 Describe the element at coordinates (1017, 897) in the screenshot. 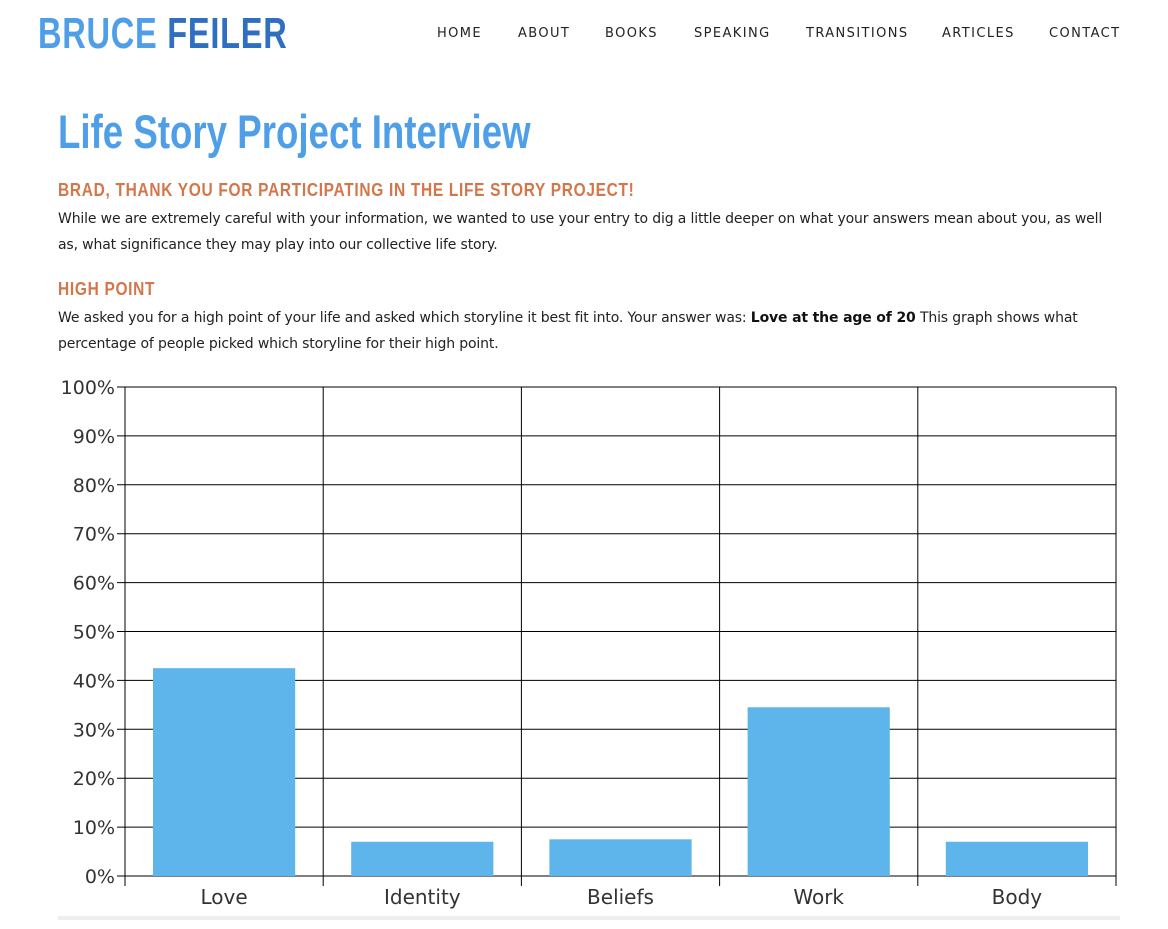

I see `x-tick-label: Body` at that location.